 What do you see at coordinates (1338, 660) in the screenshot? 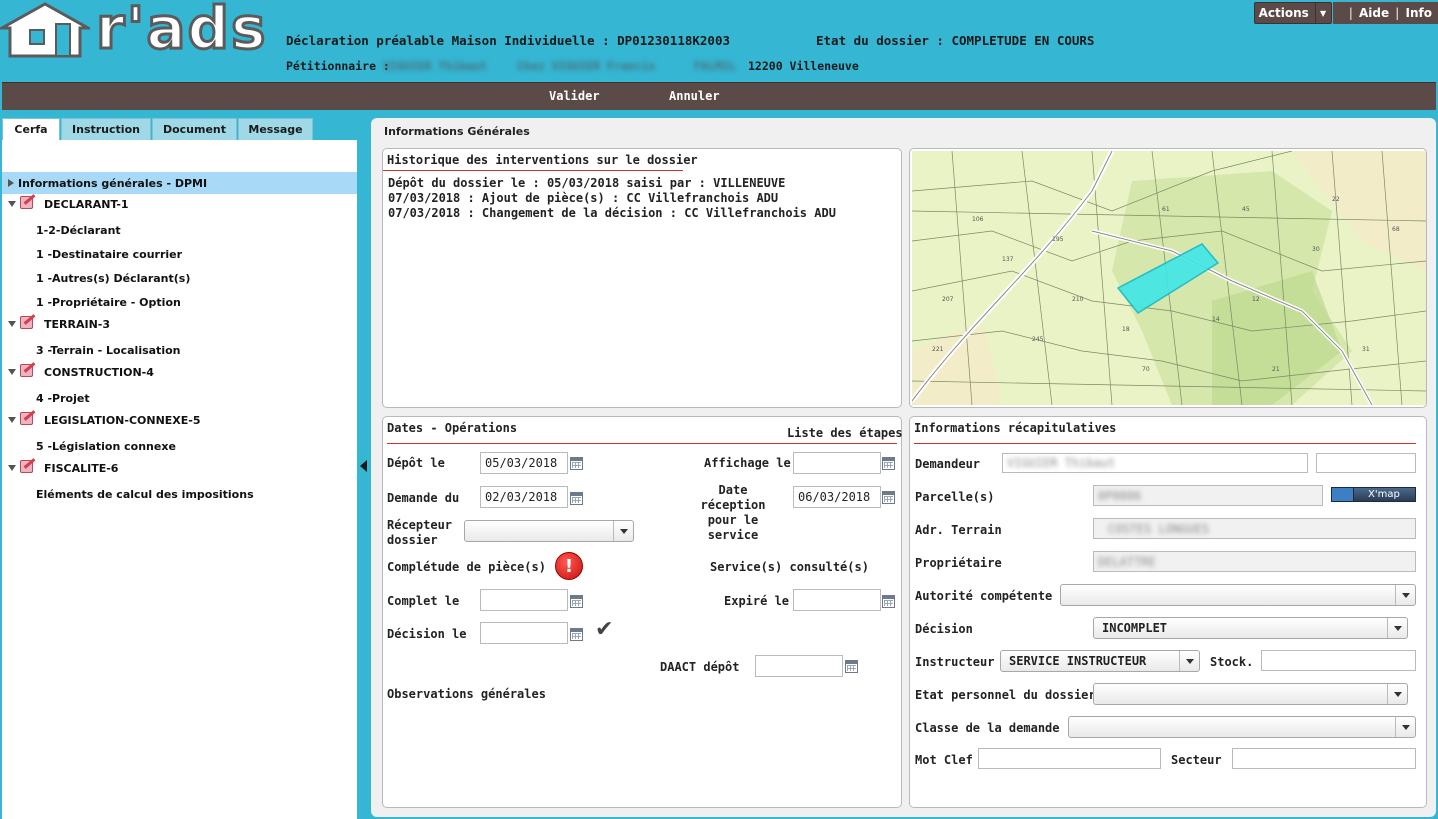
I see `stock-input` at bounding box center [1338, 660].